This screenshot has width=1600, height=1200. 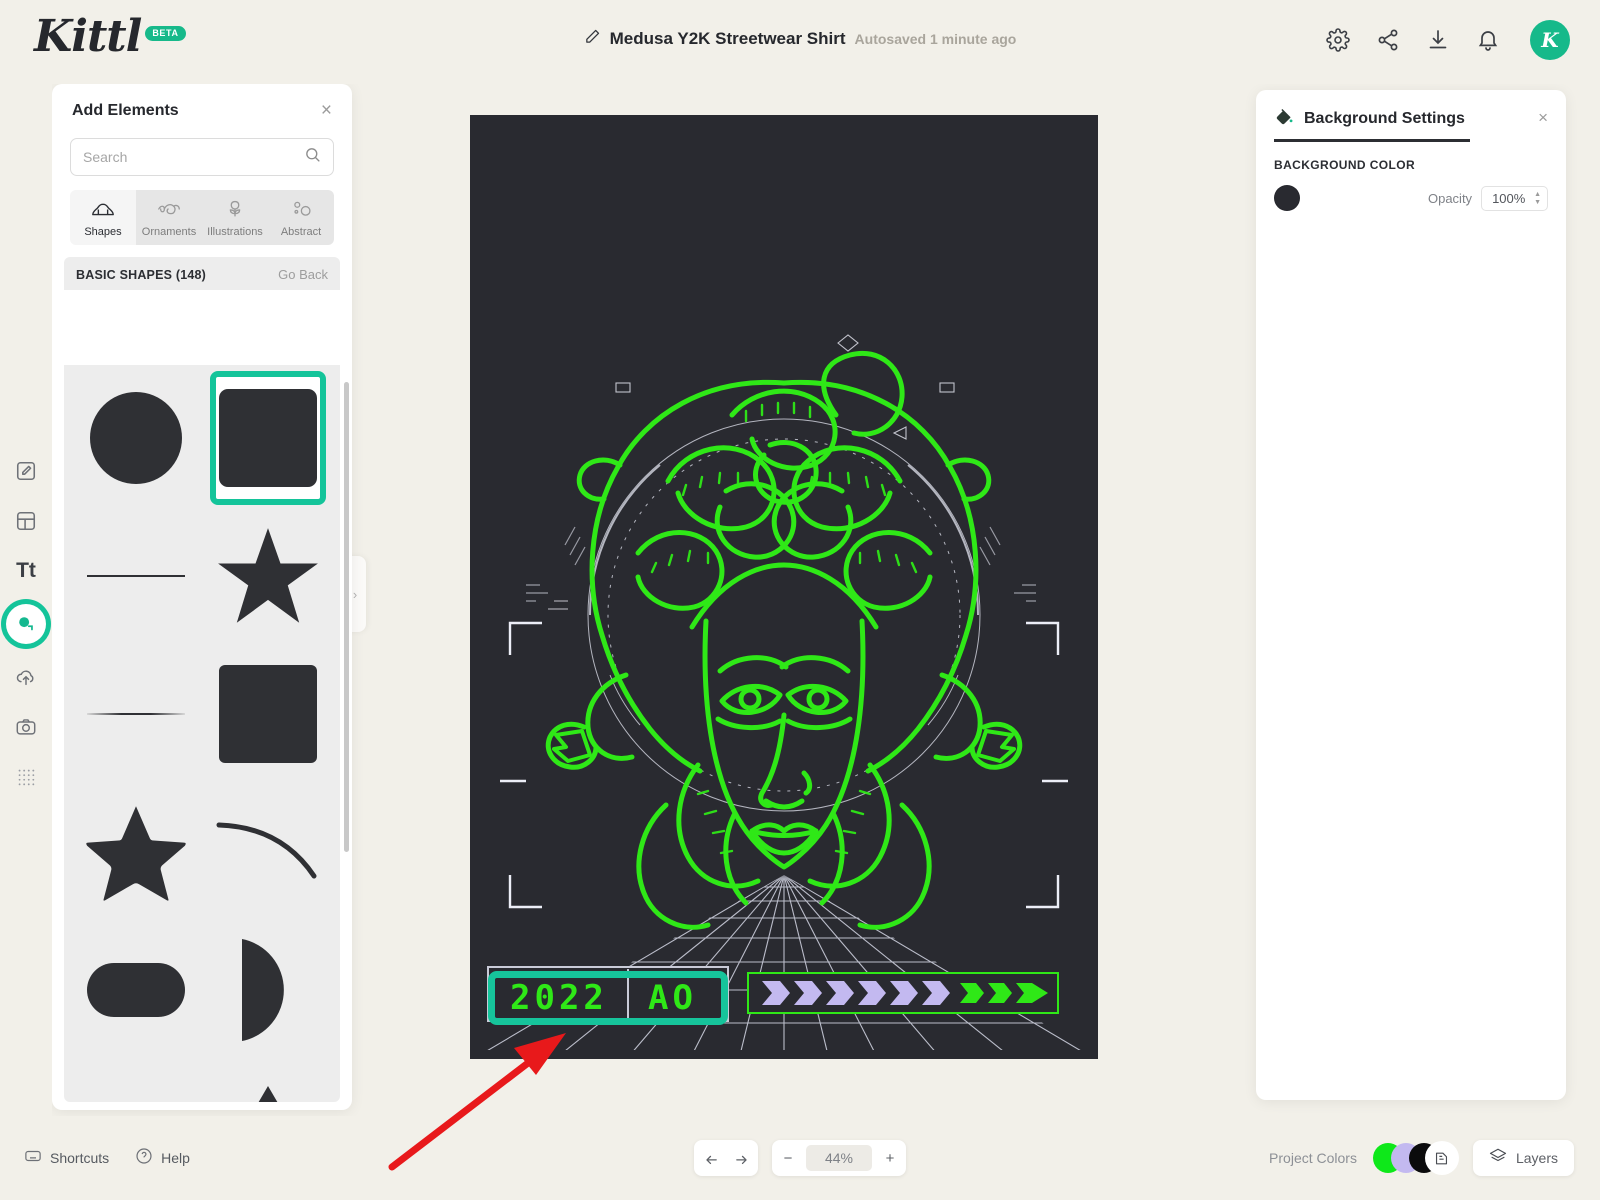 I want to click on panel-title: Background Settings, so click(x=1384, y=118).